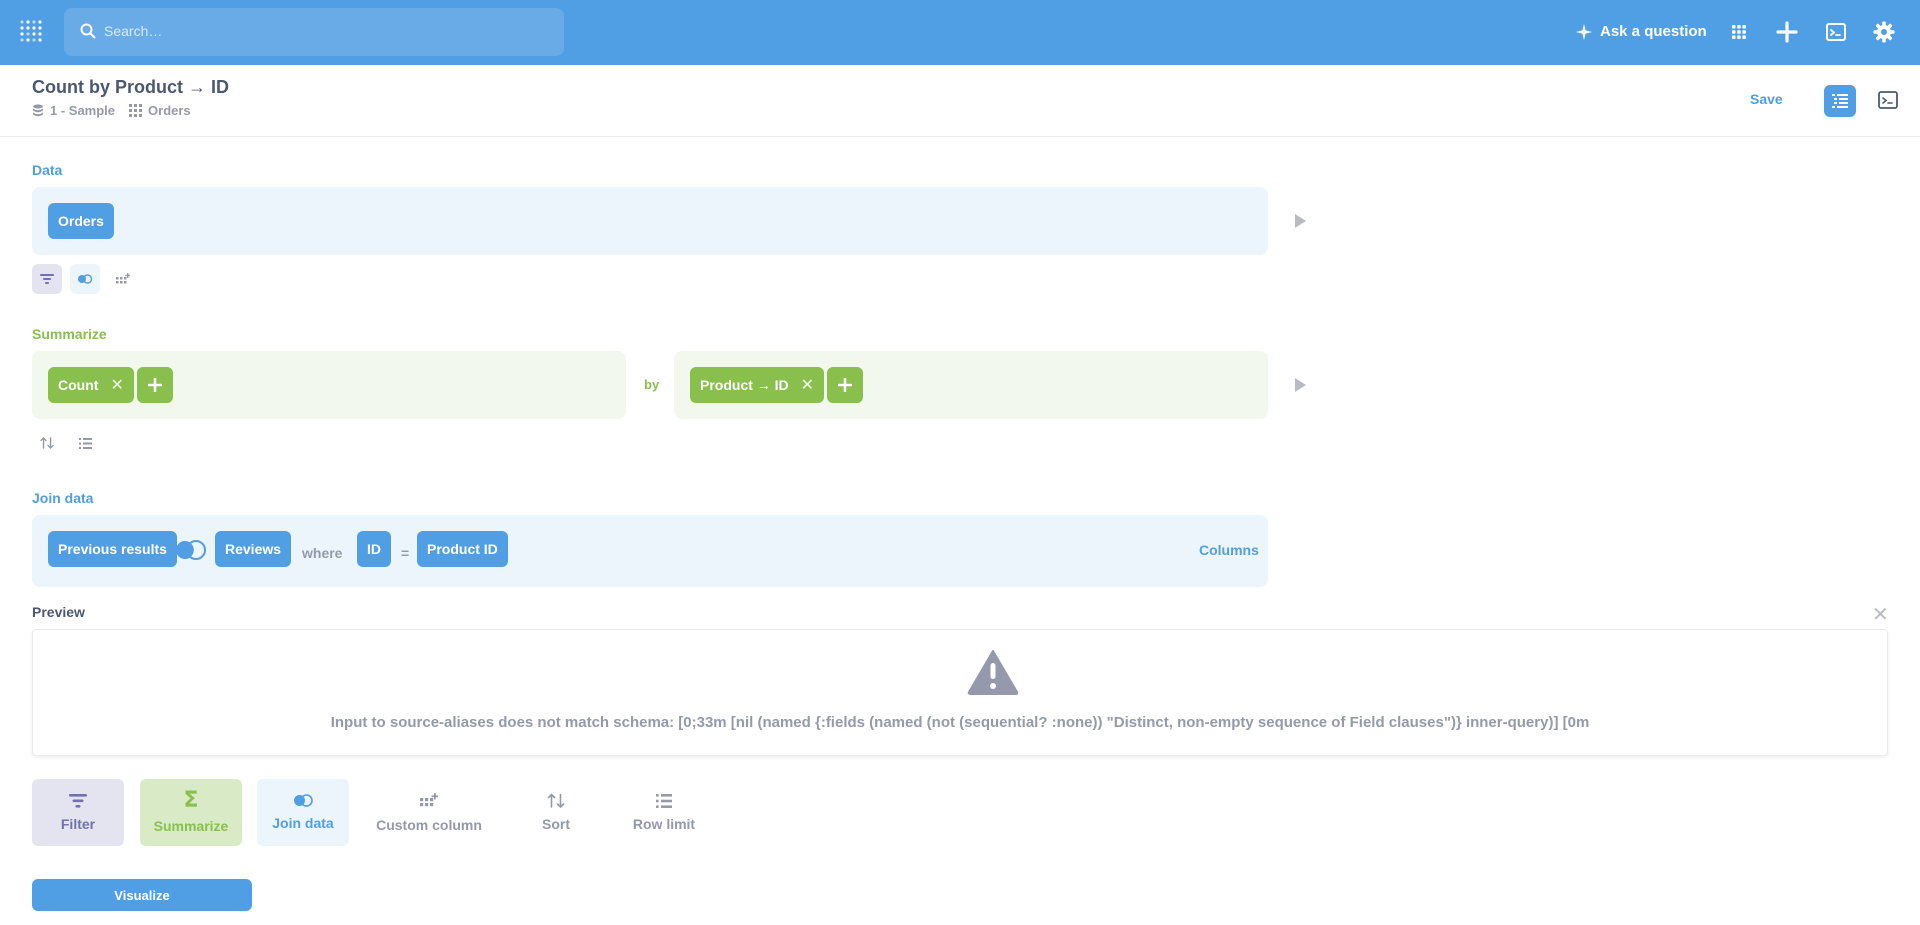  Describe the element at coordinates (303, 812) in the screenshot. I see `join-action-button: Join data` at that location.